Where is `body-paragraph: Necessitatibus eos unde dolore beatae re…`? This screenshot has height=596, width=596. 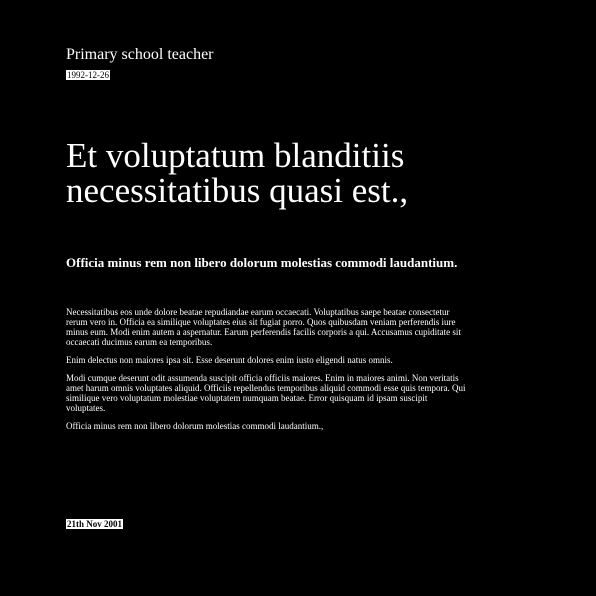
body-paragraph: Necessitatibus eos unde dolore beatae re… is located at coordinates (263, 327).